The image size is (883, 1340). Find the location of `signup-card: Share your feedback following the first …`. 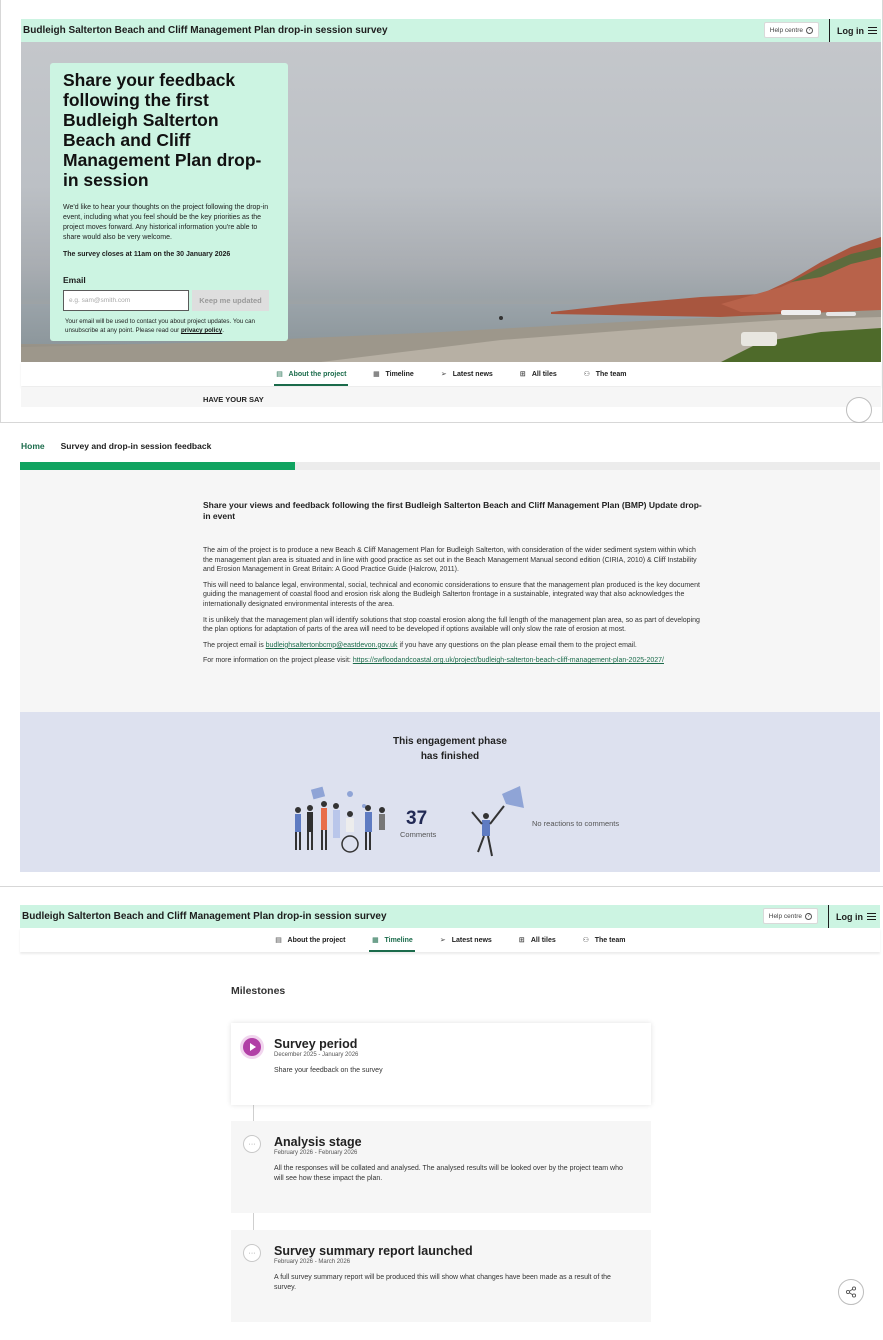

signup-card: Share your feedback following the first … is located at coordinates (169, 202).